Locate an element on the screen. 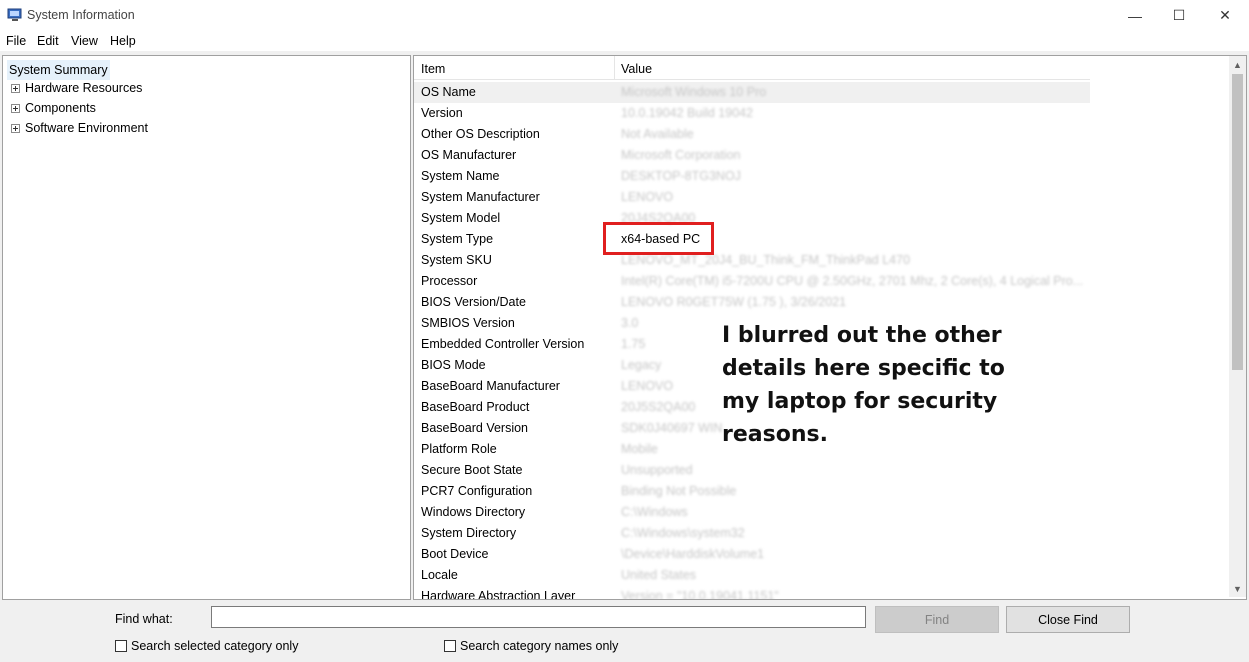 Image resolution: width=1249 pixels, height=662 pixels. row-item-label: Processor is located at coordinates (449, 281).